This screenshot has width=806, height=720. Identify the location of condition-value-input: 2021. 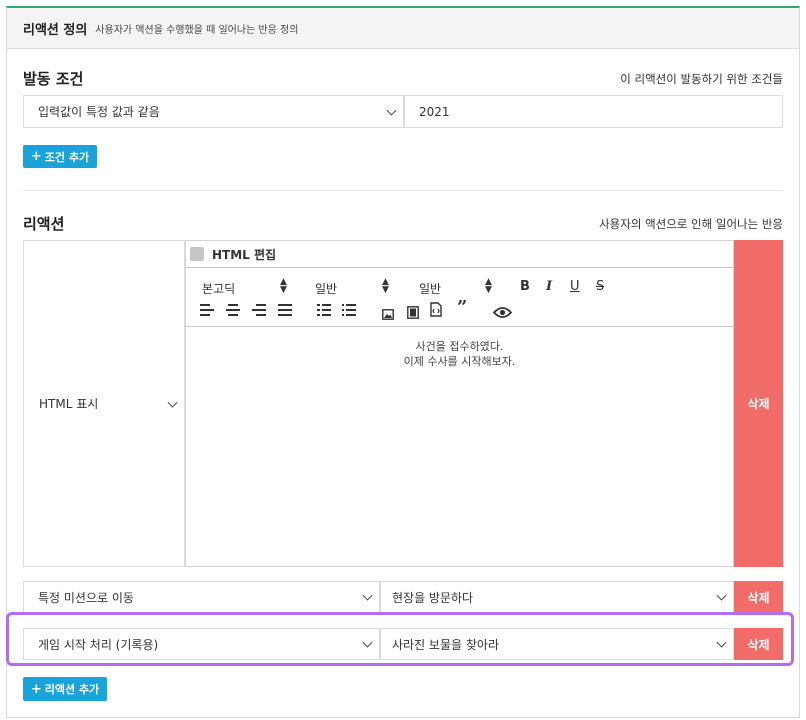
(593, 111).